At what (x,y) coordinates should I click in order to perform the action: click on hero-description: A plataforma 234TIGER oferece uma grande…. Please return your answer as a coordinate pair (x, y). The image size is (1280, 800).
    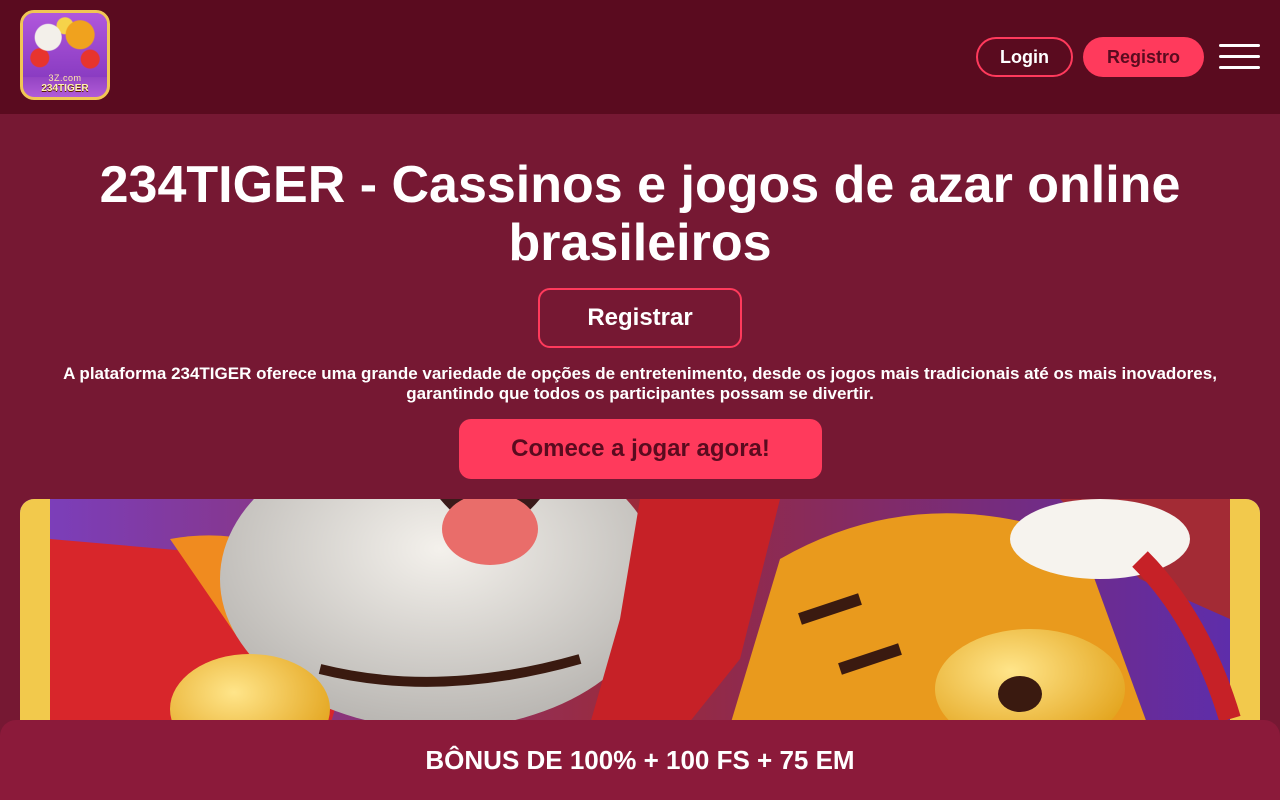
    Looking at the image, I should click on (640, 383).